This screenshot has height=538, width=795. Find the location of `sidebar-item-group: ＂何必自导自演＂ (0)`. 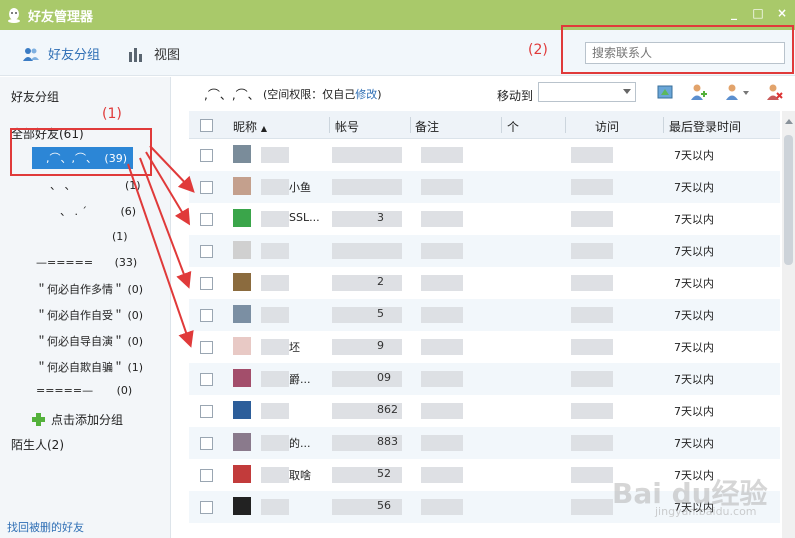

sidebar-item-group: ＂何必自导自演＂ (0) is located at coordinates (89, 341).